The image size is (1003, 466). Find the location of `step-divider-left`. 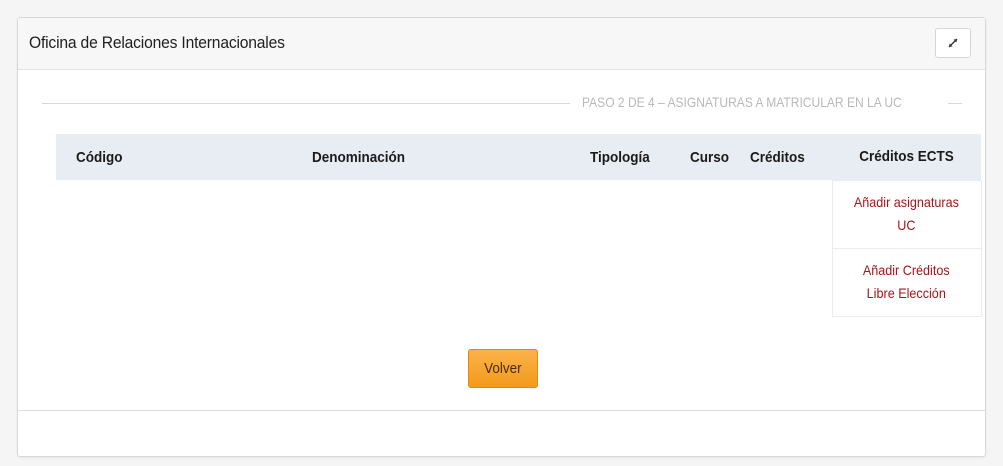

step-divider-left is located at coordinates (306, 103).